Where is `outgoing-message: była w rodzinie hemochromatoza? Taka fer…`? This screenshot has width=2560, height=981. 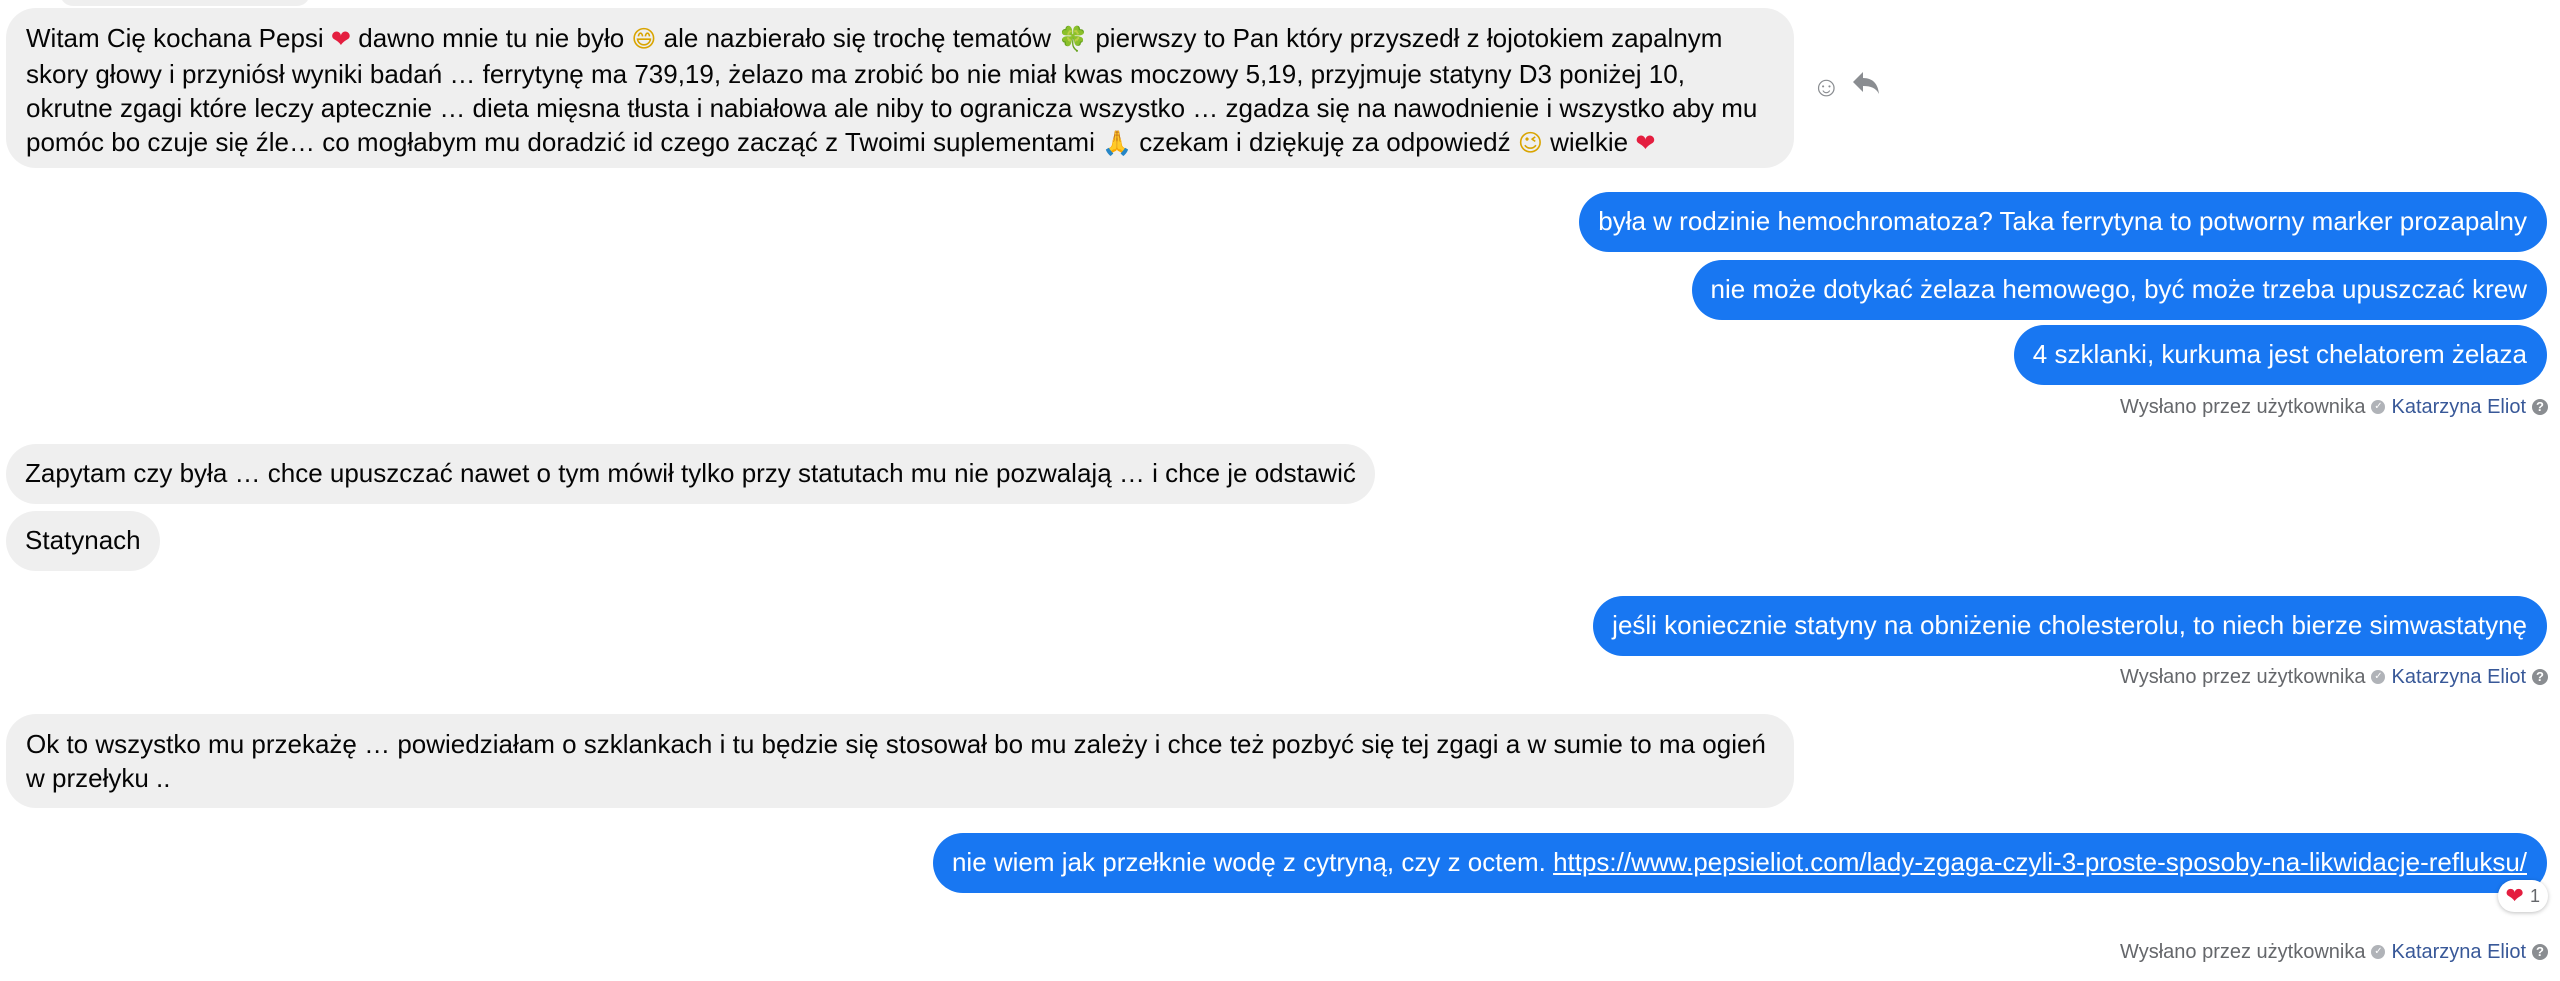
outgoing-message: była w rodzinie hemochromatoza? Taka fer… is located at coordinates (2063, 222).